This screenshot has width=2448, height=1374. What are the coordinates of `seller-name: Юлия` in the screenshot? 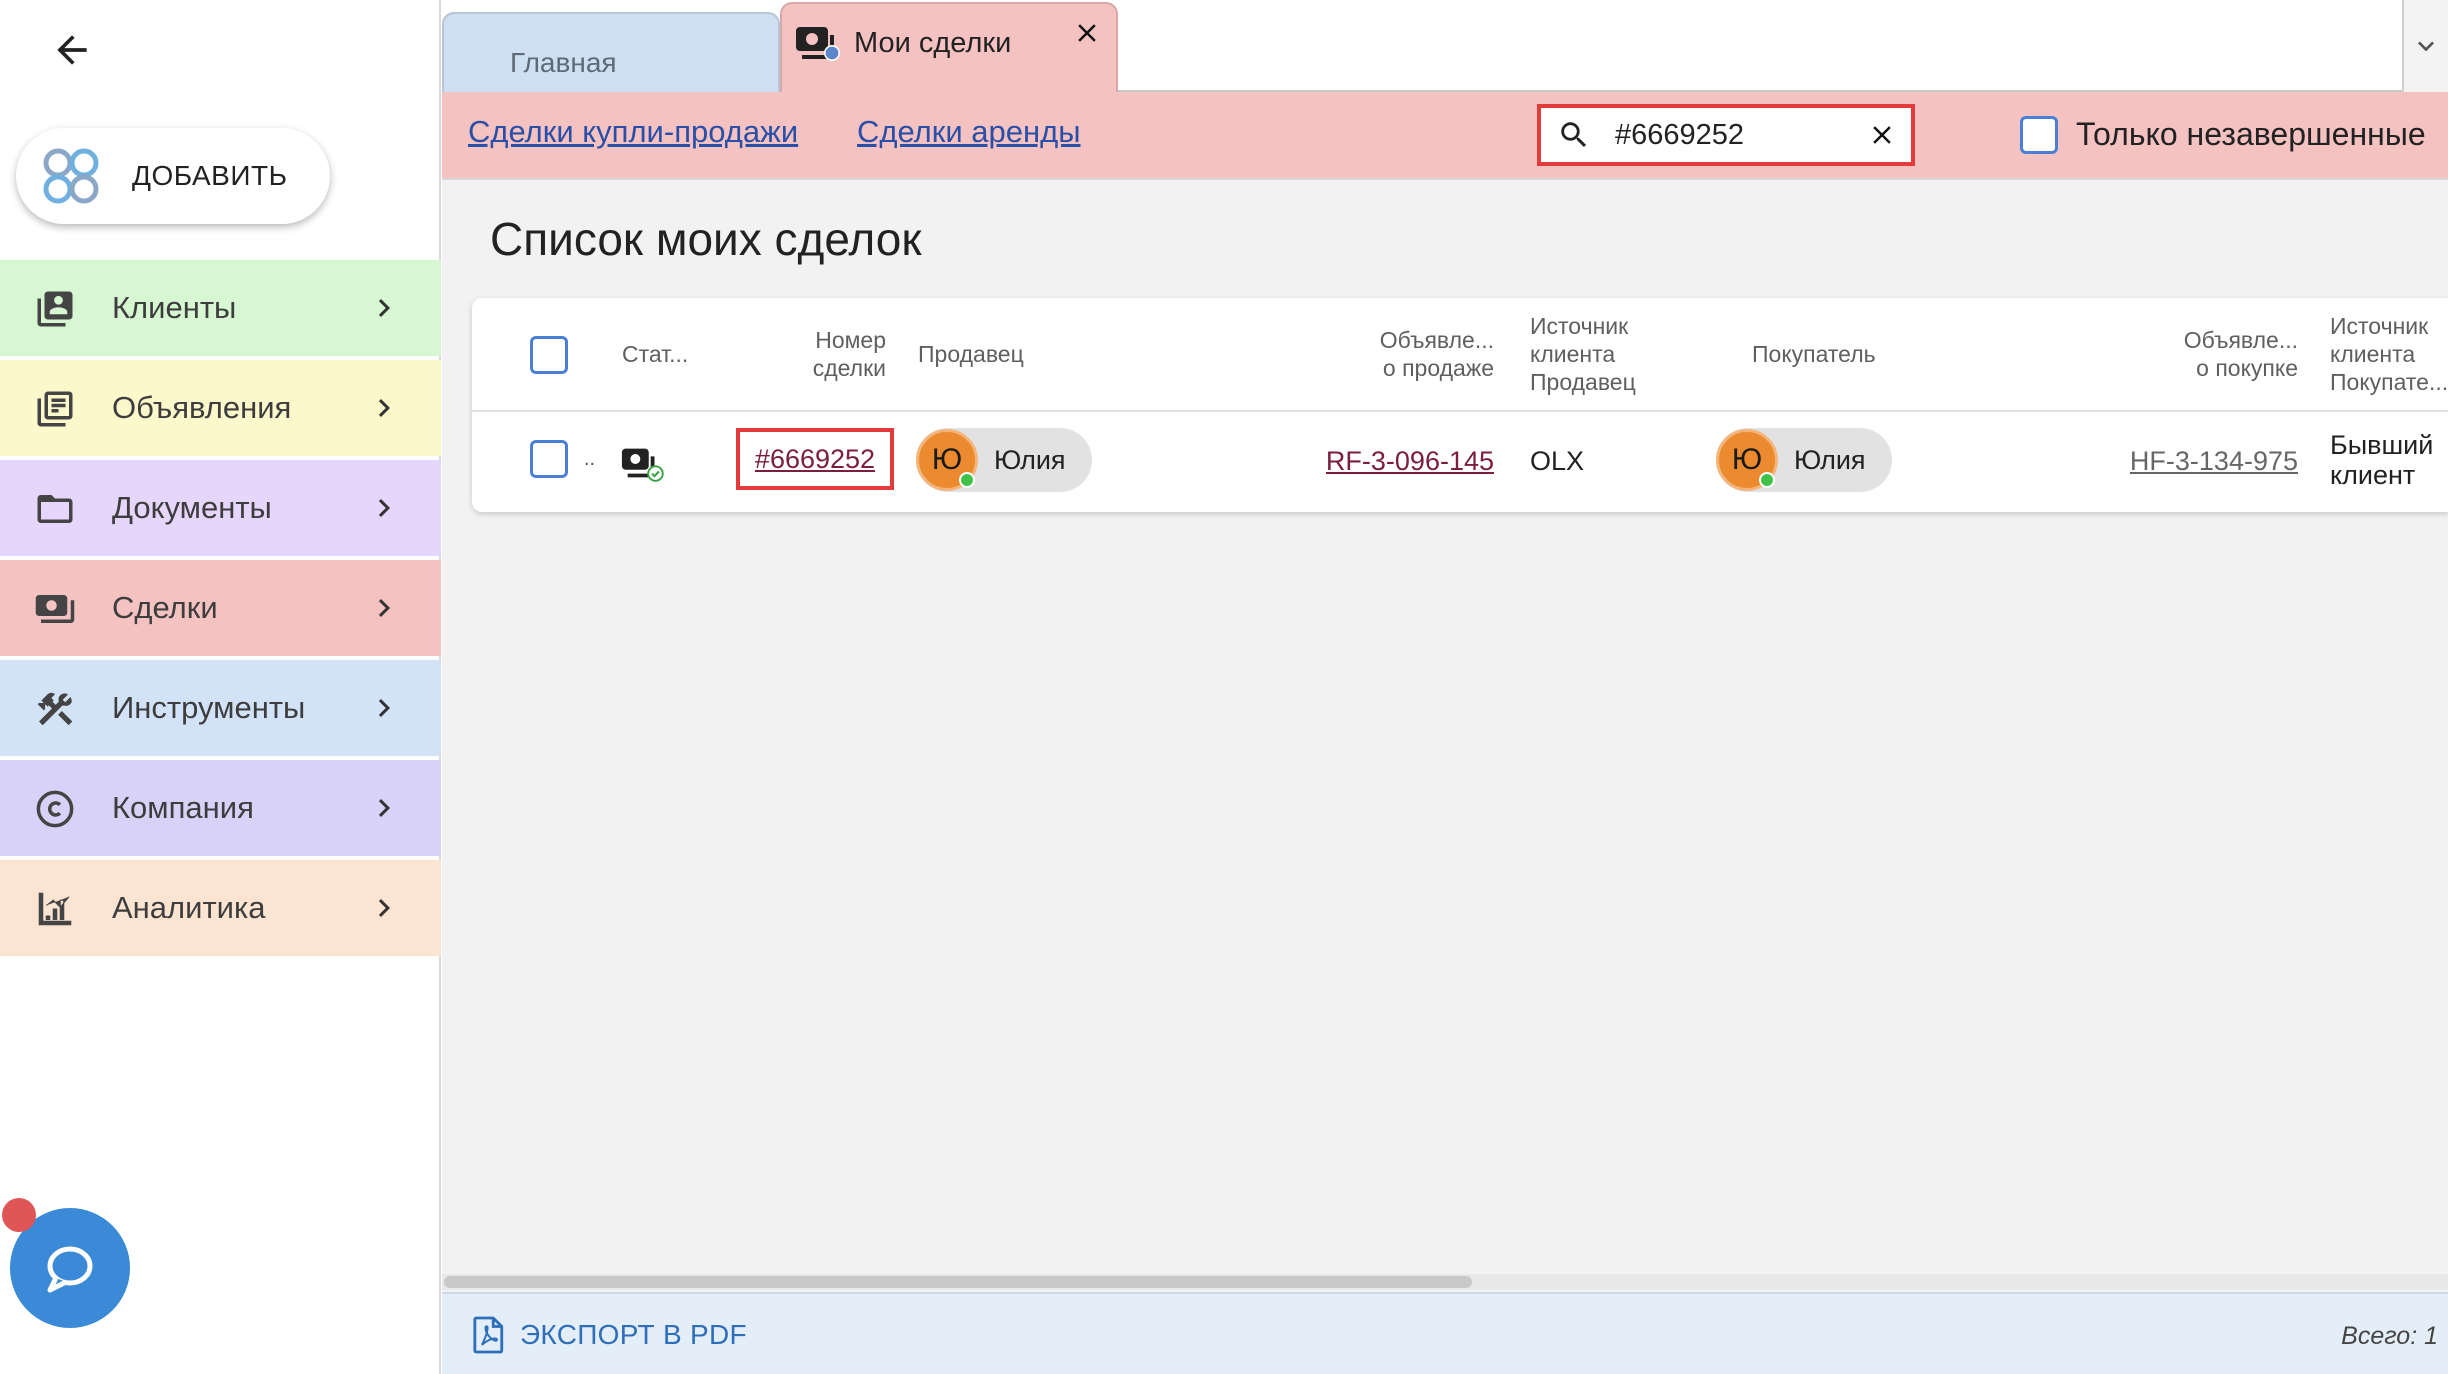 It's located at (1030, 459).